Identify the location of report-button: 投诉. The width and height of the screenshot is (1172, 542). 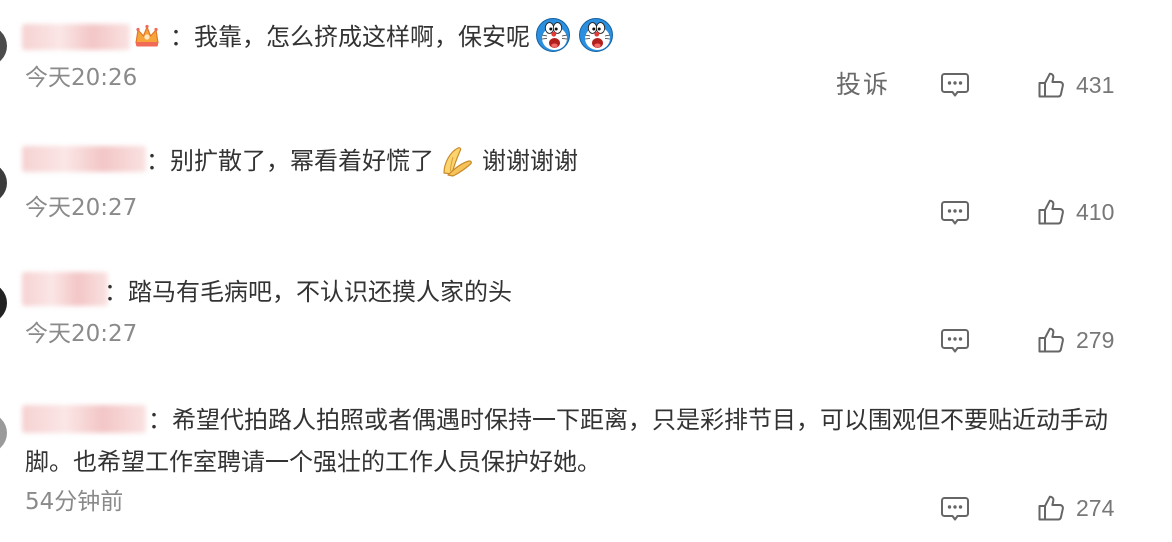
(863, 85).